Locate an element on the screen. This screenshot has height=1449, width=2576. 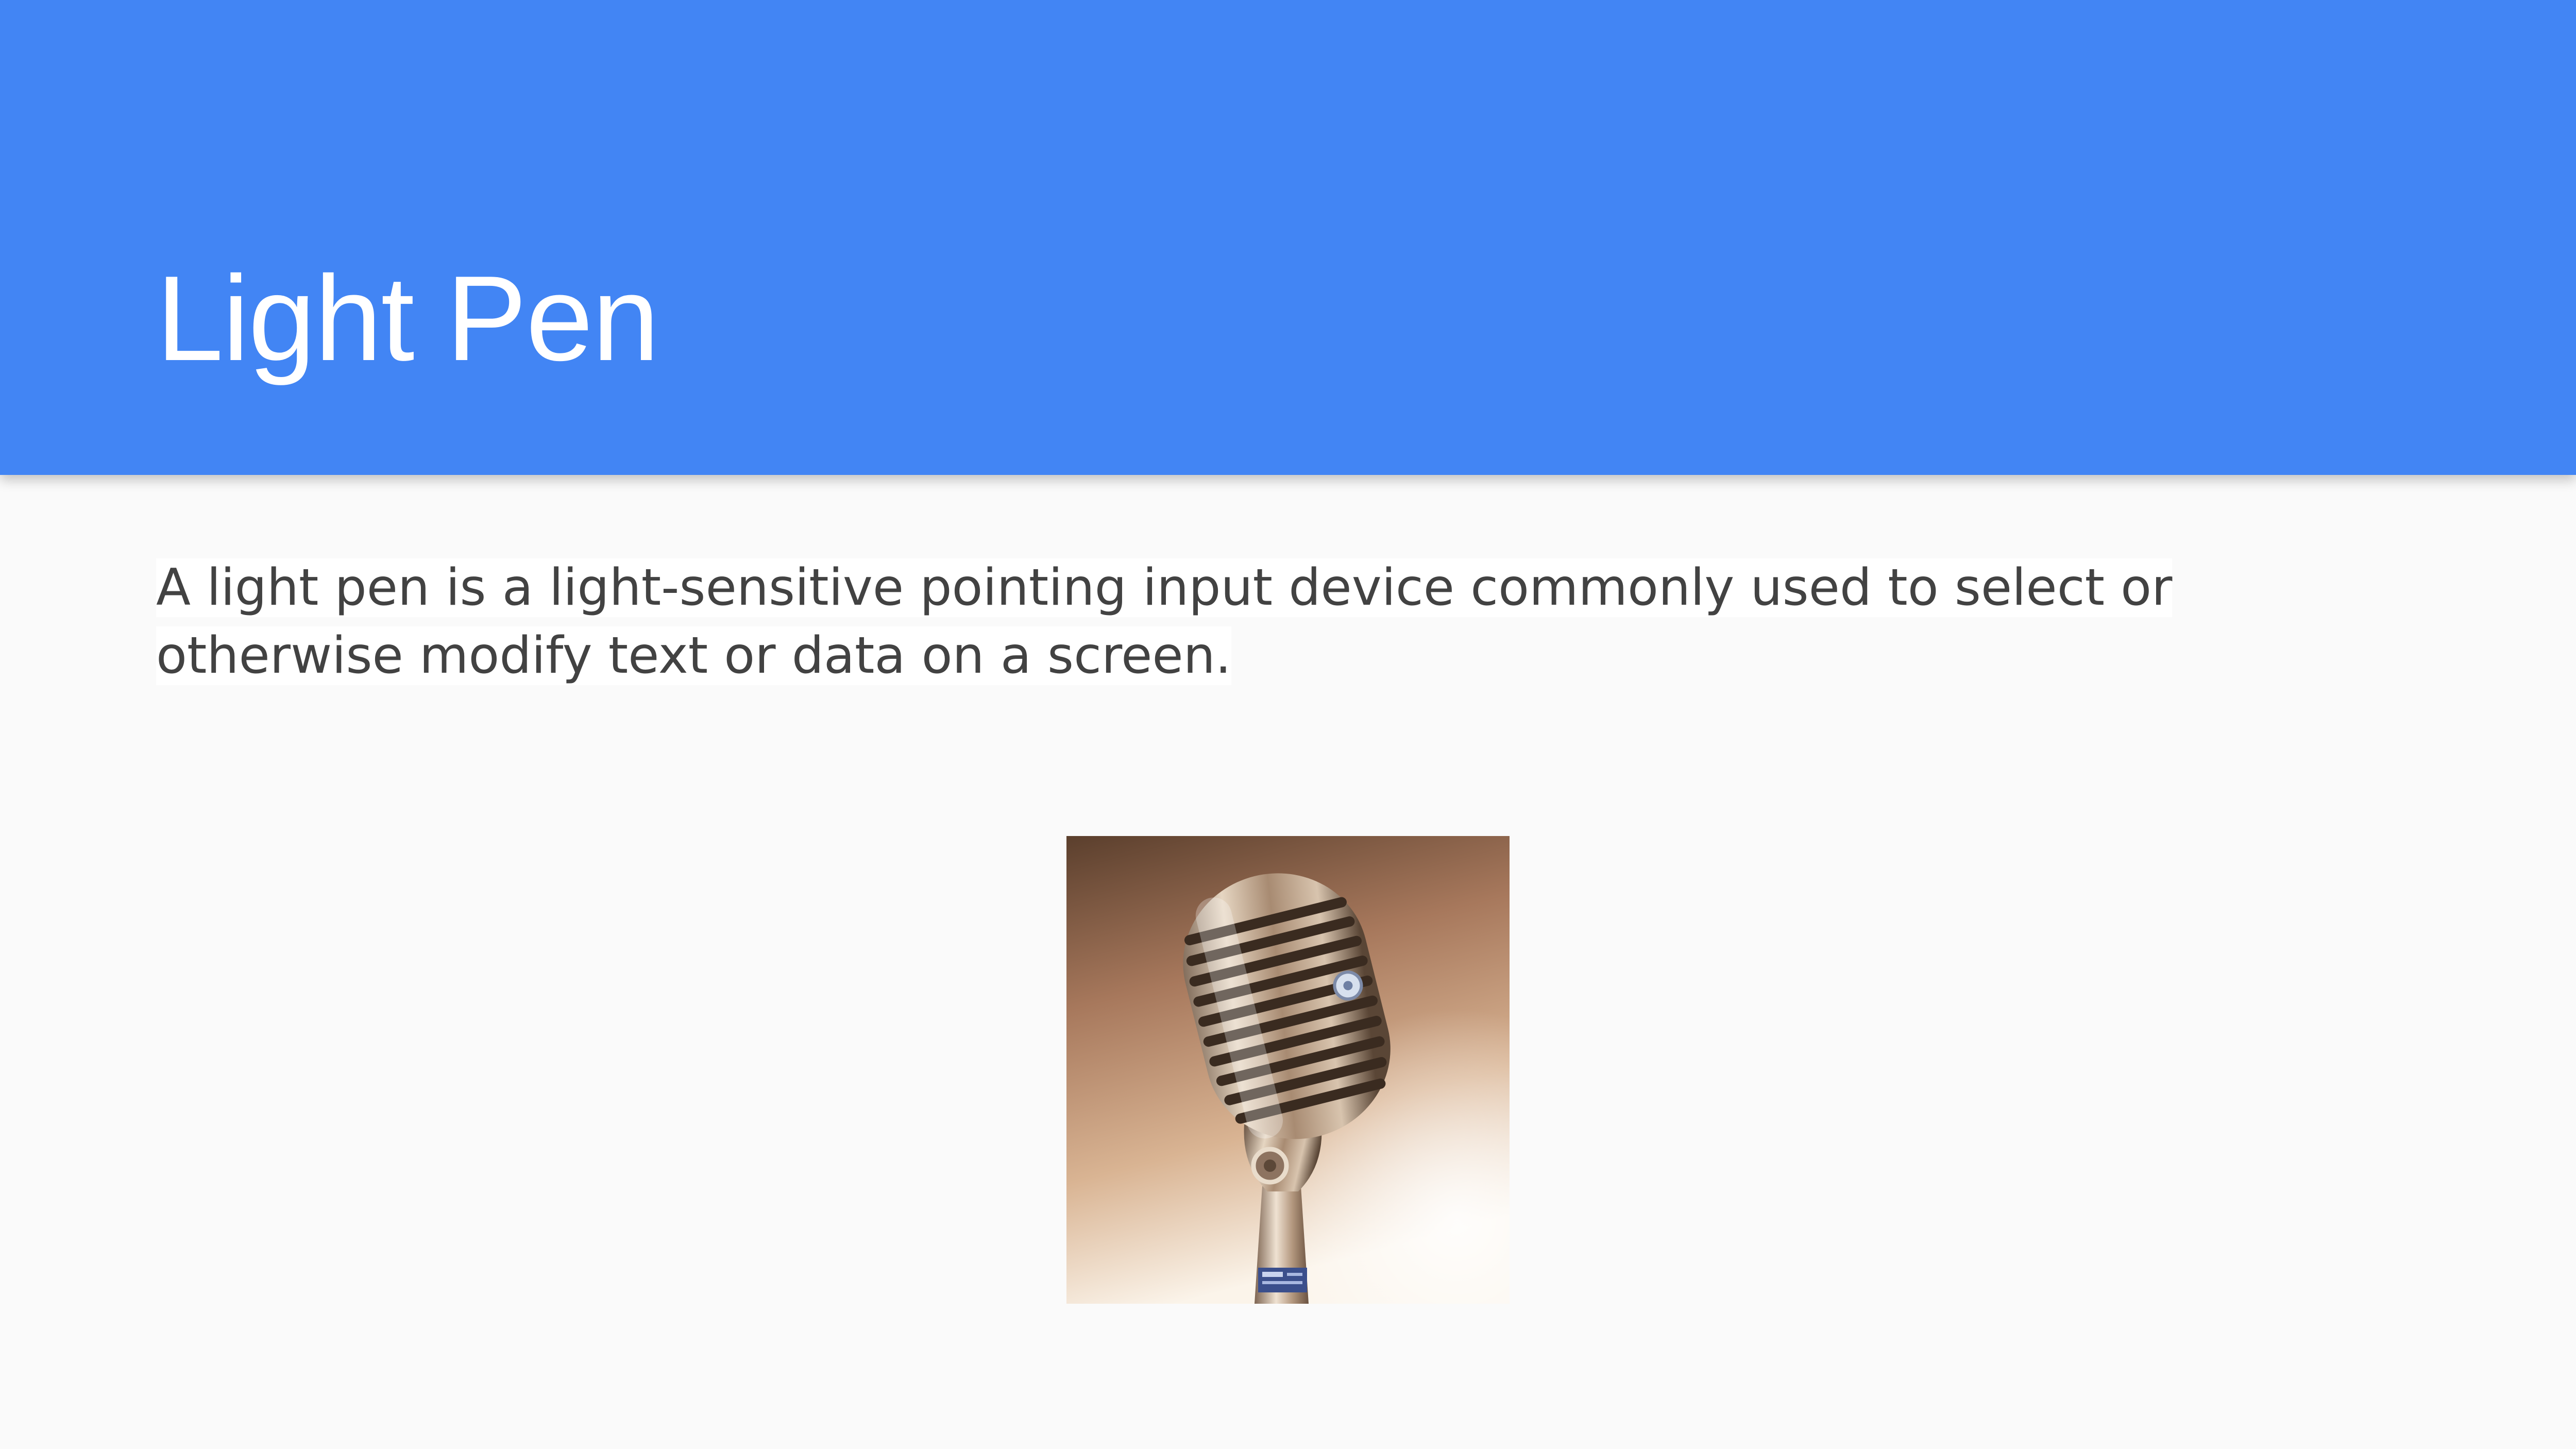
microphone-icon is located at coordinates (1288, 1070).